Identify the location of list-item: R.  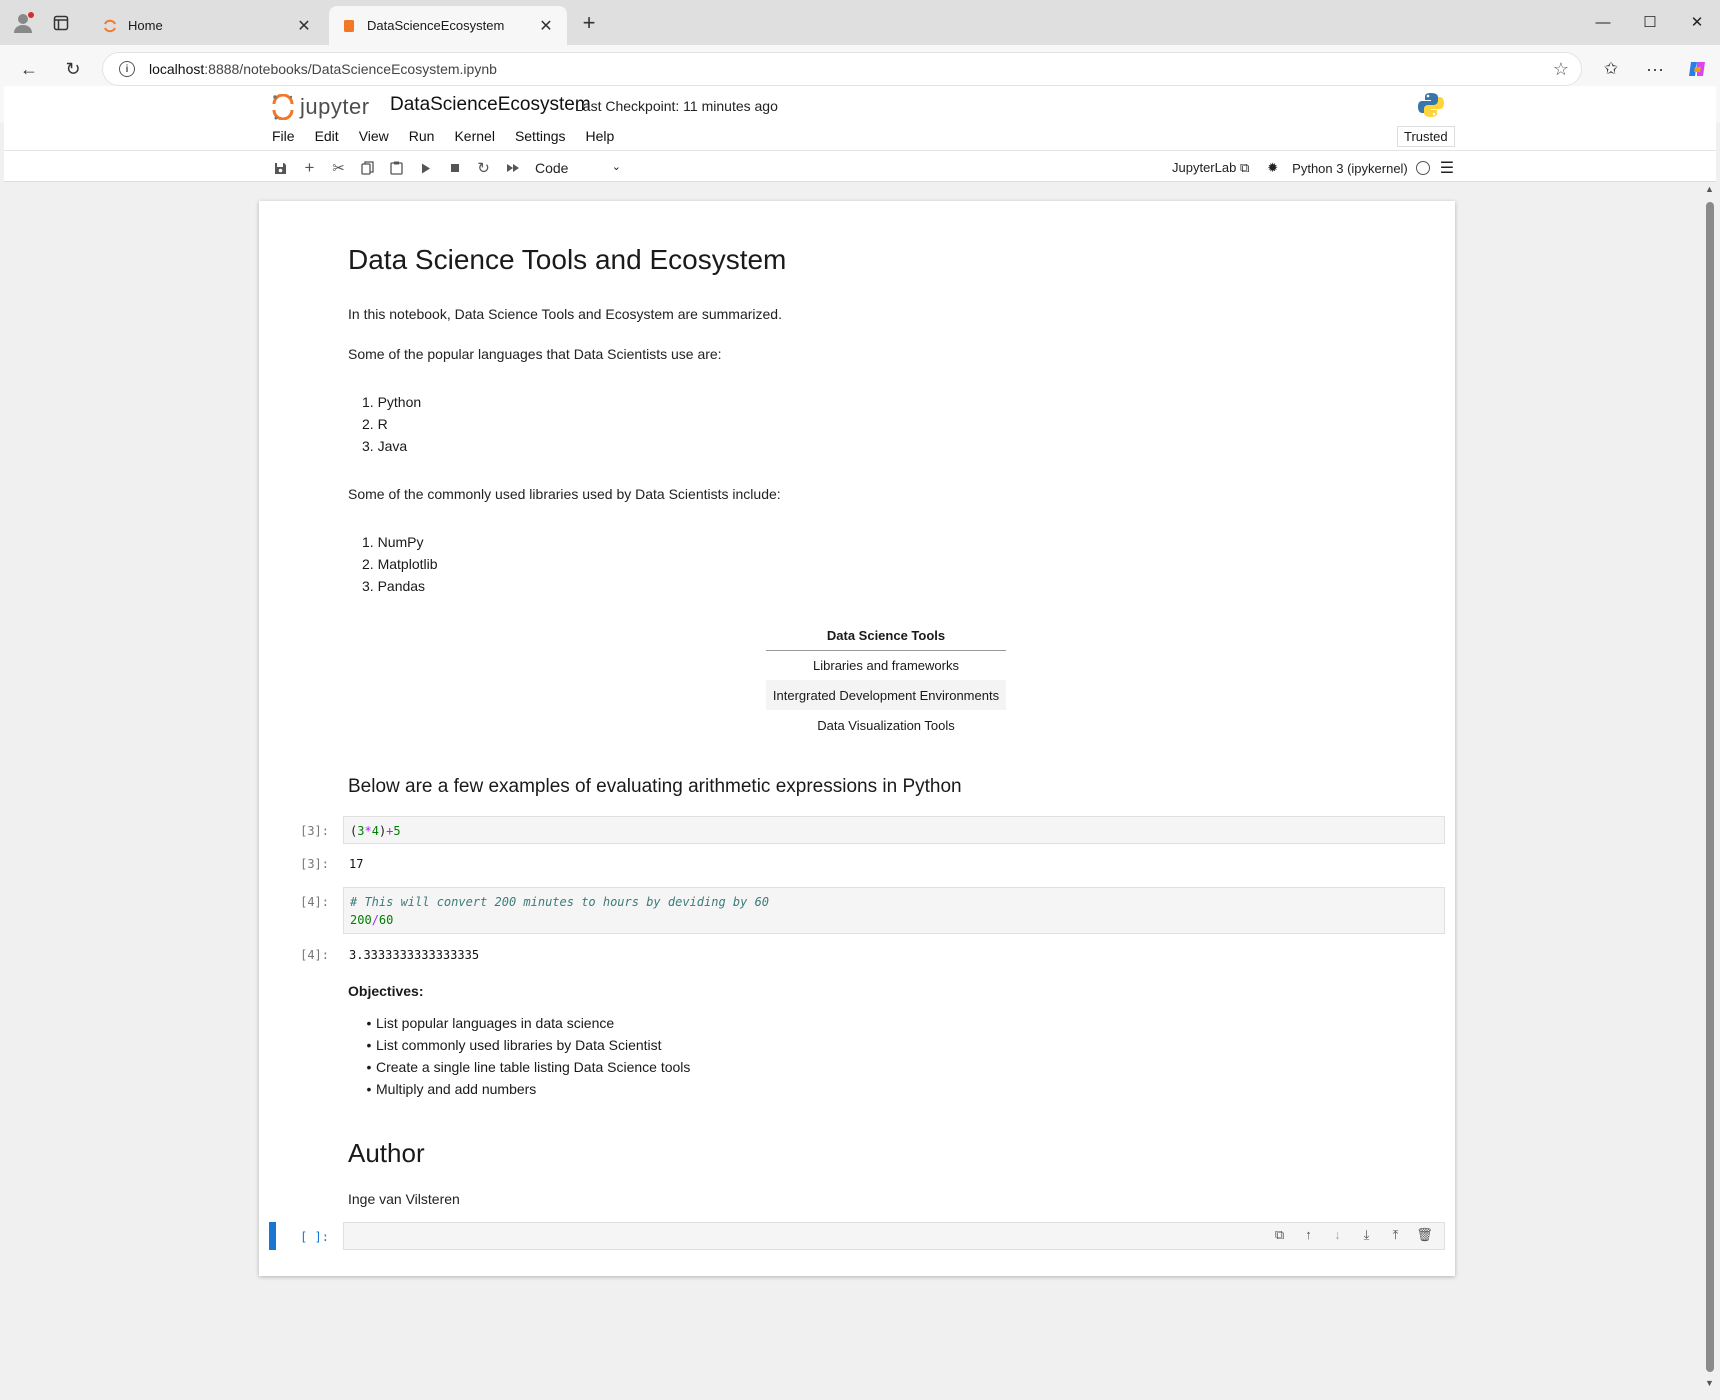
(384, 424).